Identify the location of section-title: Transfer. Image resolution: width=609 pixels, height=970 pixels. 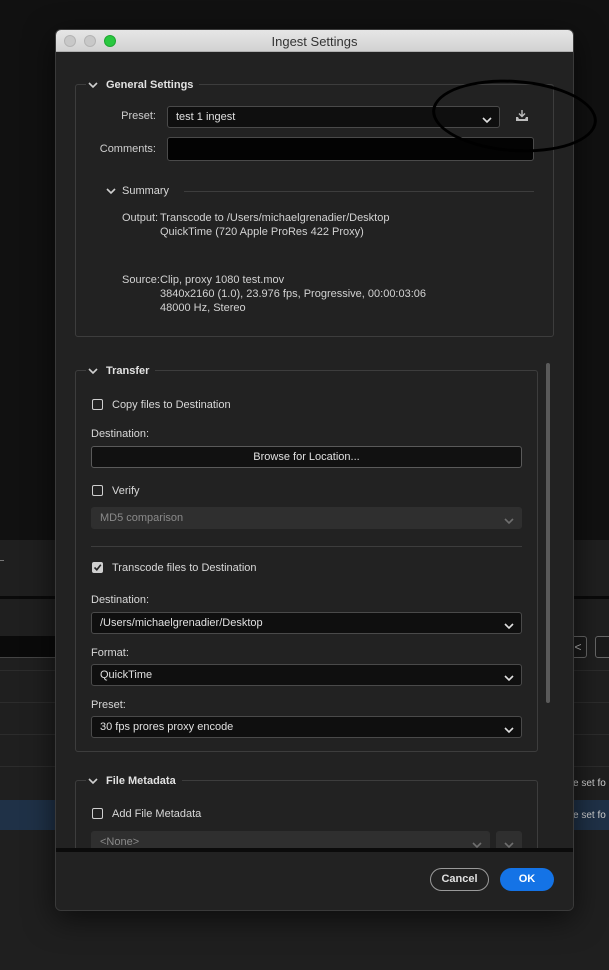
(128, 371).